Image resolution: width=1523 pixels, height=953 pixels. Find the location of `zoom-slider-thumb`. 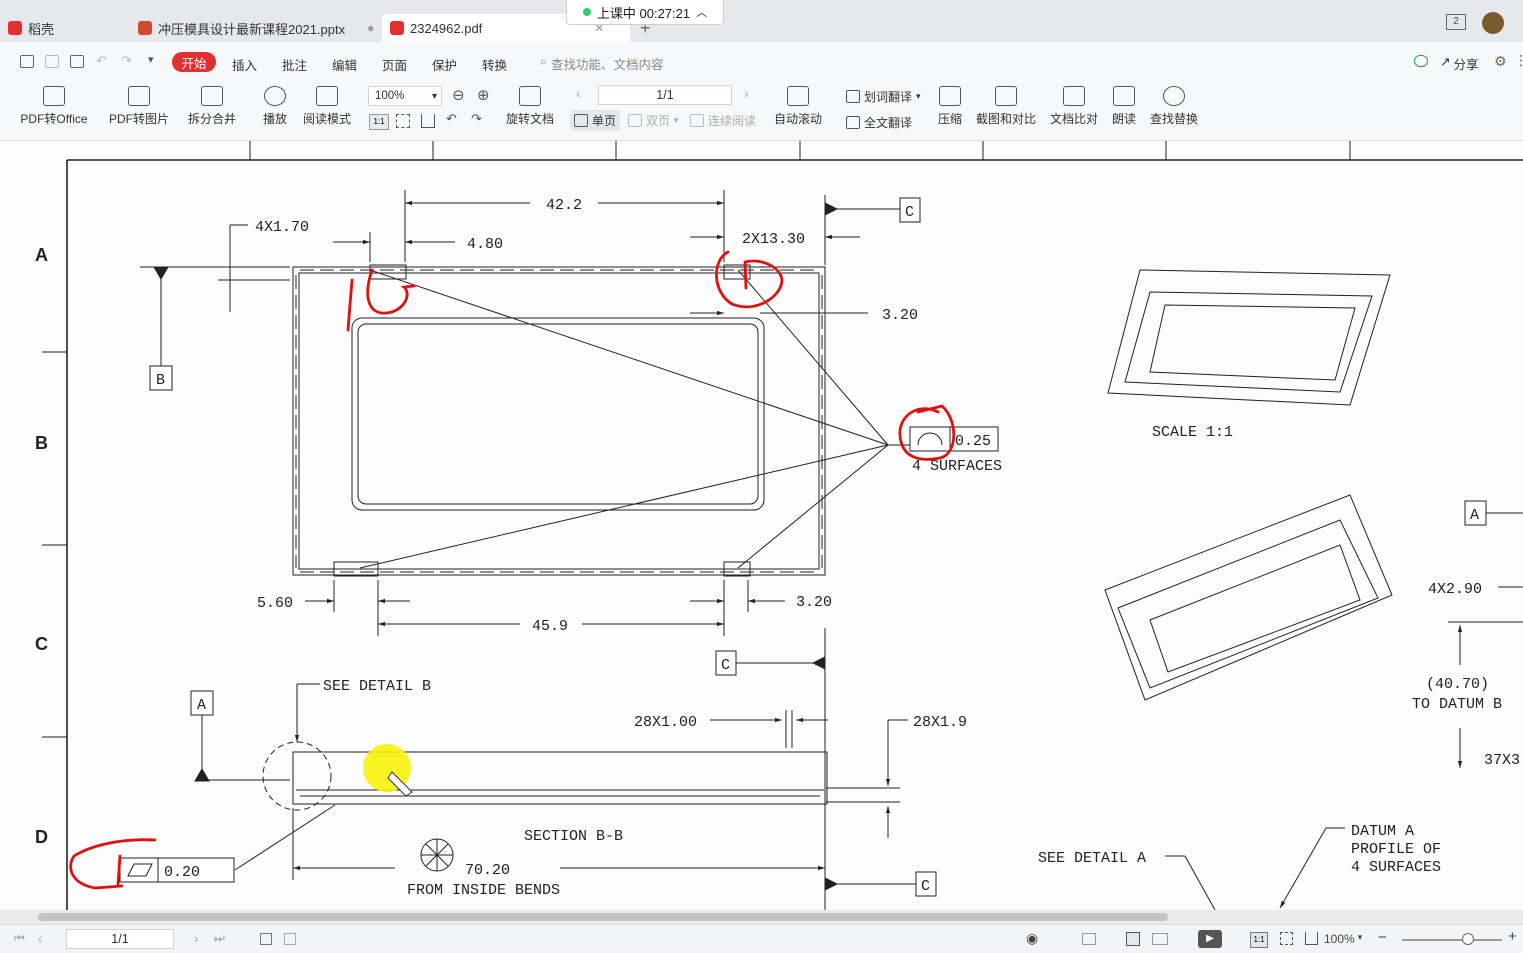

zoom-slider-thumb is located at coordinates (1468, 939).